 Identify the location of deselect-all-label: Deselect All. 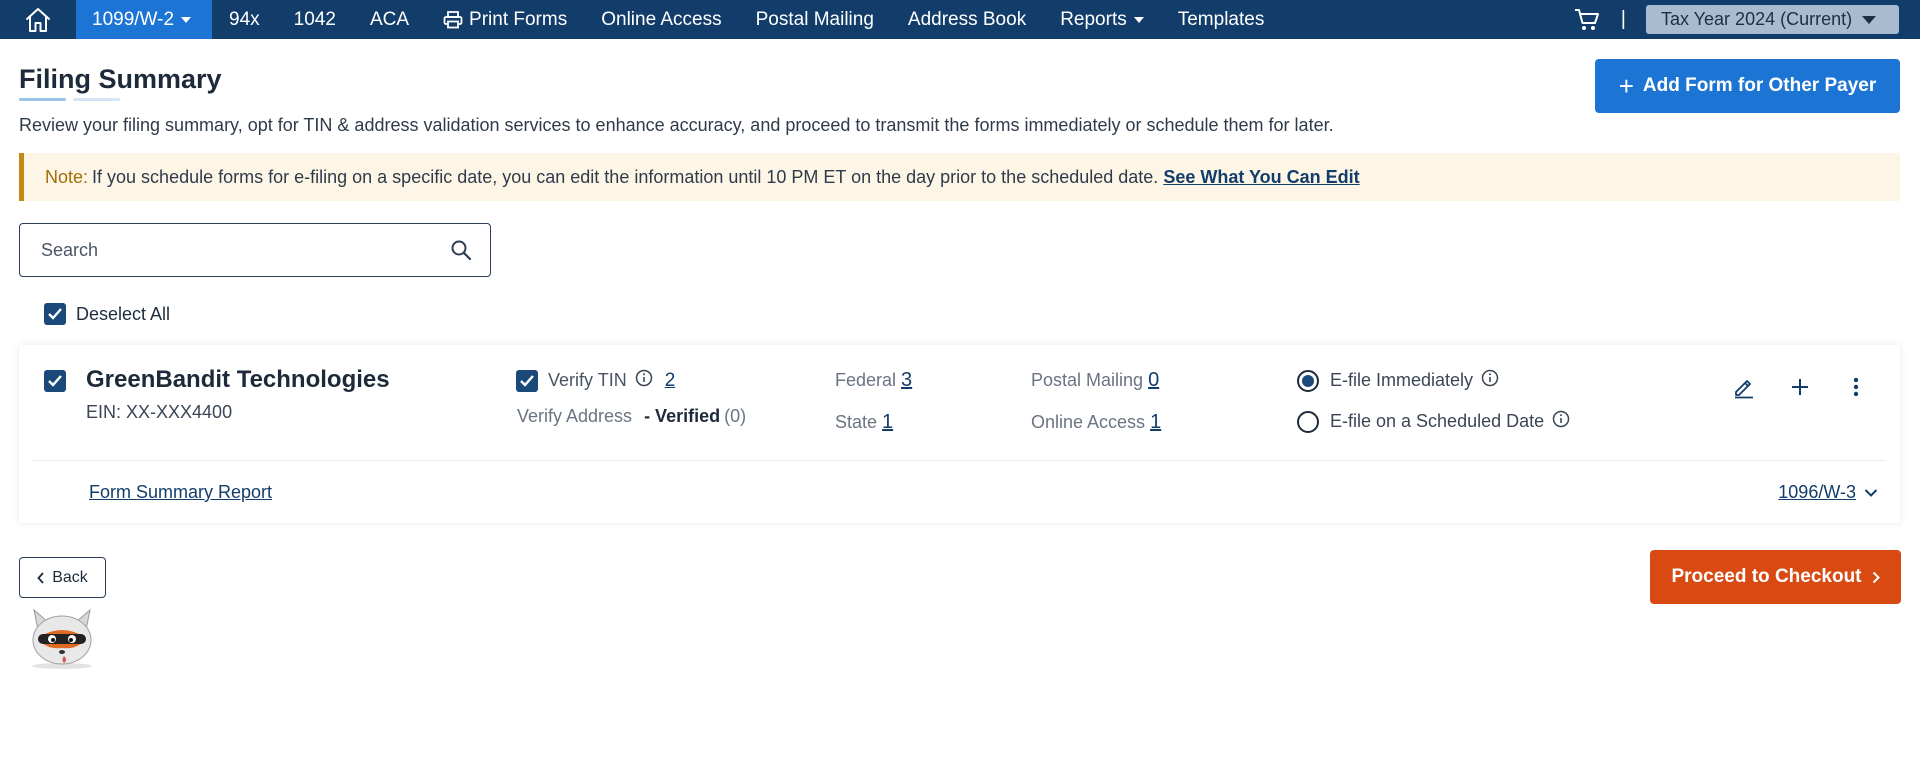
(123, 313).